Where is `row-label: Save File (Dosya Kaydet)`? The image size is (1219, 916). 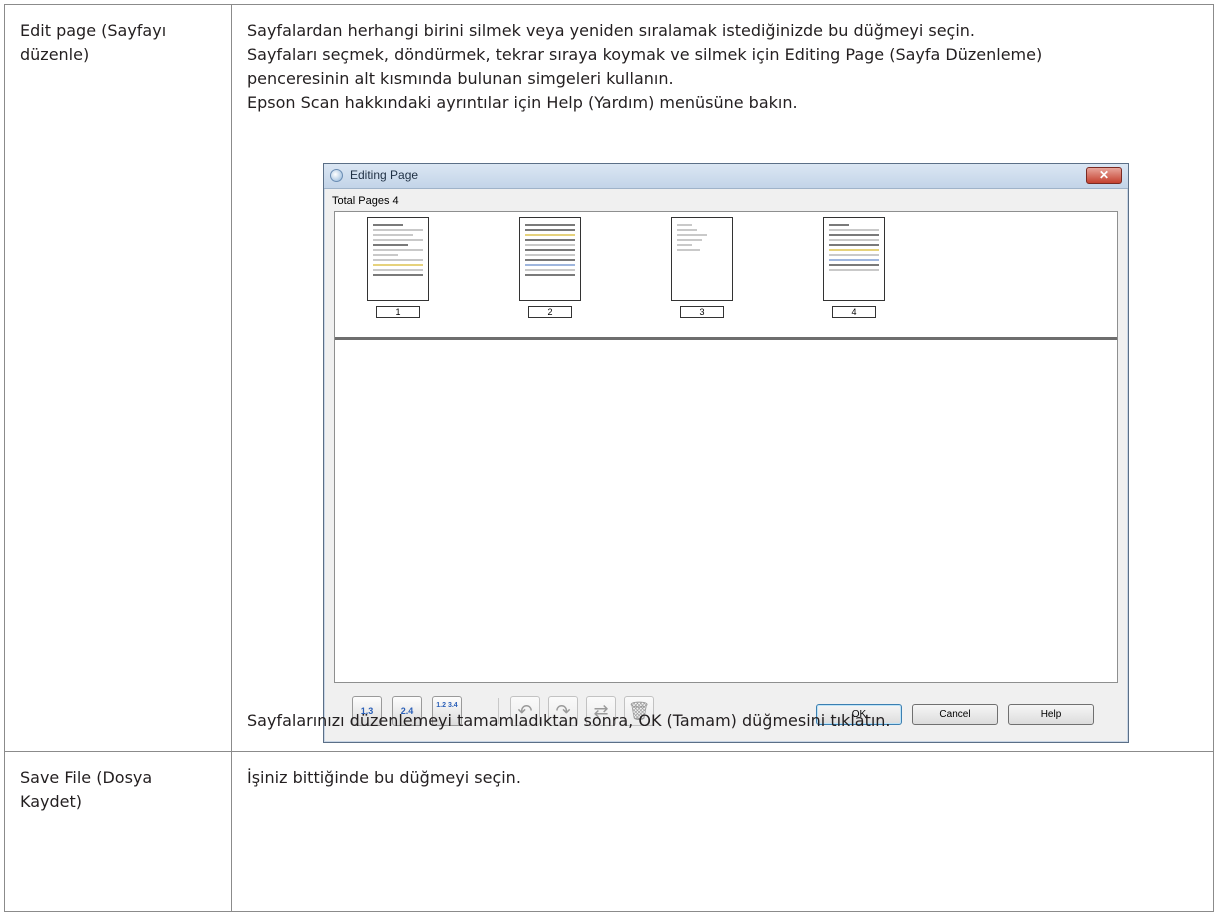 row-label: Save File (Dosya Kaydet) is located at coordinates (120, 790).